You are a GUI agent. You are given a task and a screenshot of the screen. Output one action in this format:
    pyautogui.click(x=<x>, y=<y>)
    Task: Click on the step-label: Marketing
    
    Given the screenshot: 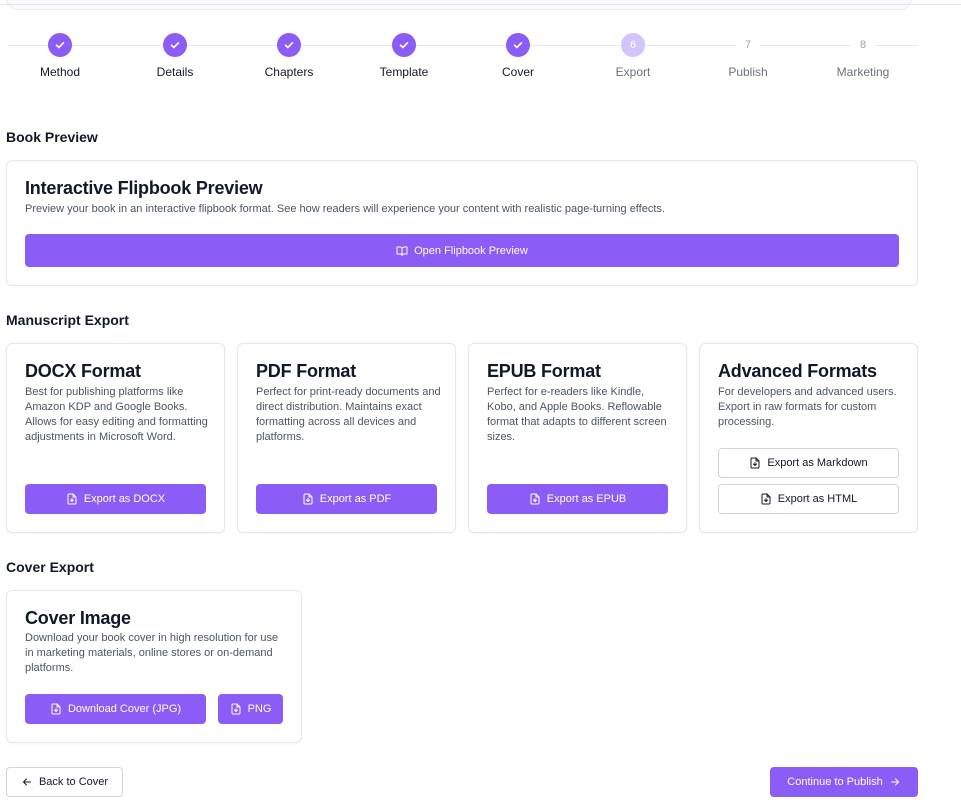 What is the action you would take?
    pyautogui.click(x=863, y=72)
    